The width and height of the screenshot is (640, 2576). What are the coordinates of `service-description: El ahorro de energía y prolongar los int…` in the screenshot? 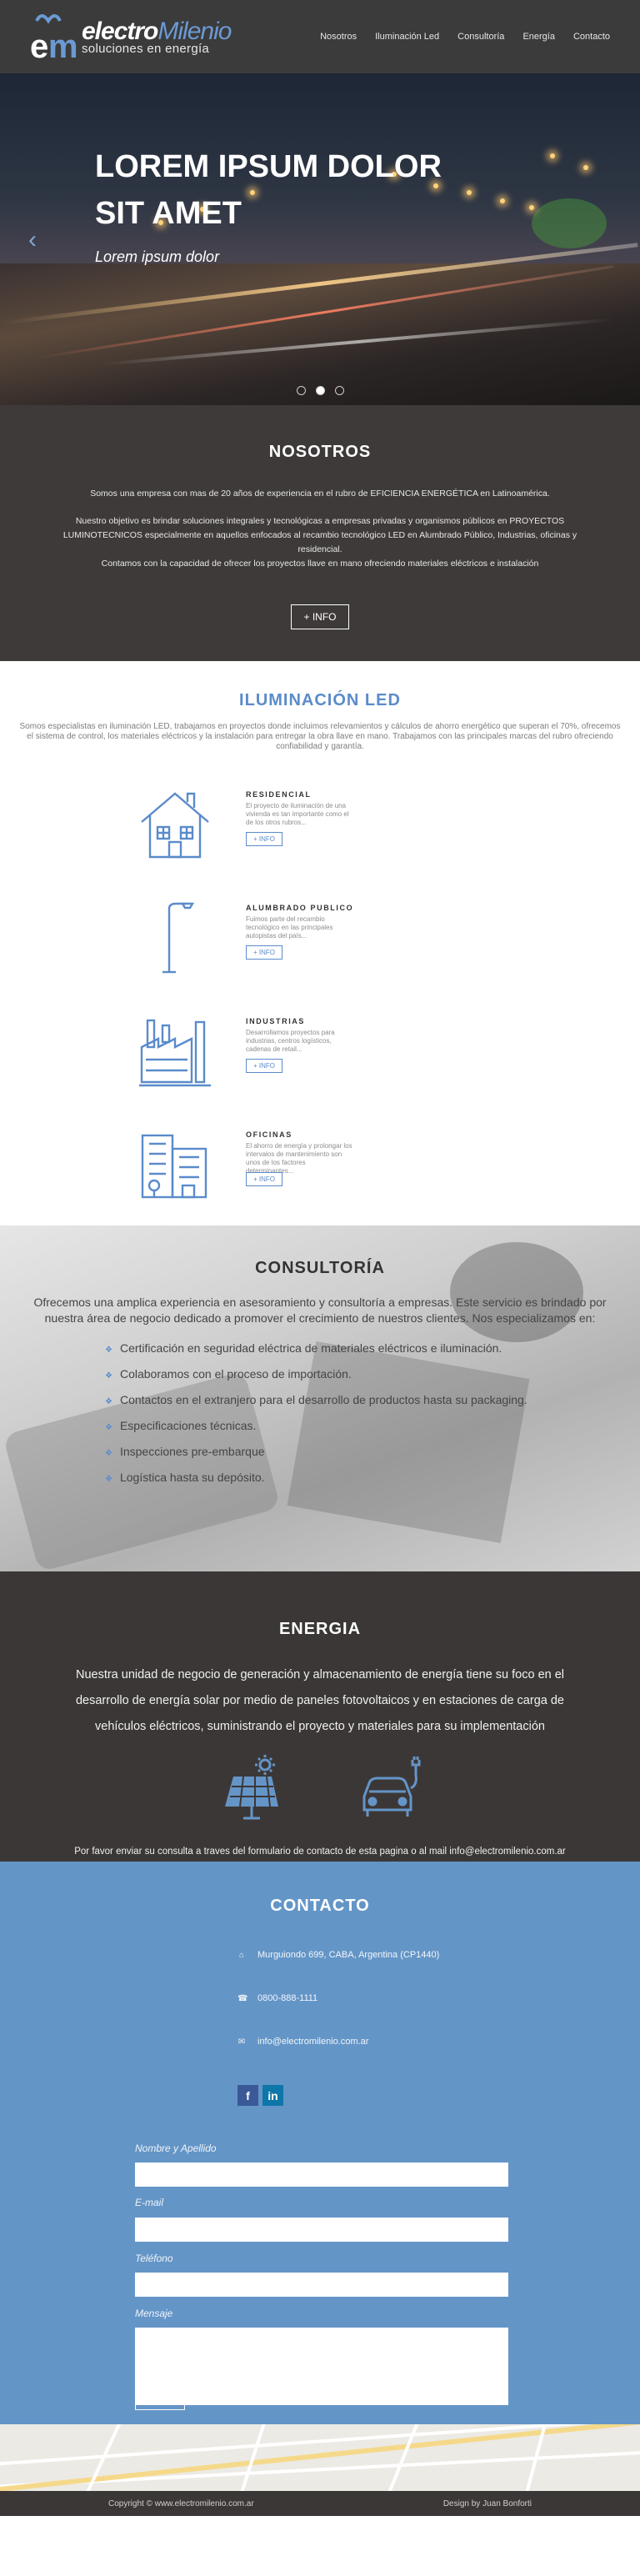 It's located at (299, 1158).